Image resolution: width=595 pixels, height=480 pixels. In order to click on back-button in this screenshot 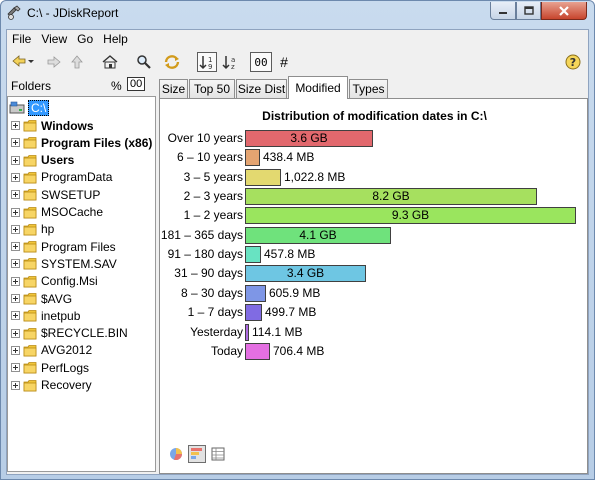, I will do `click(23, 62)`.